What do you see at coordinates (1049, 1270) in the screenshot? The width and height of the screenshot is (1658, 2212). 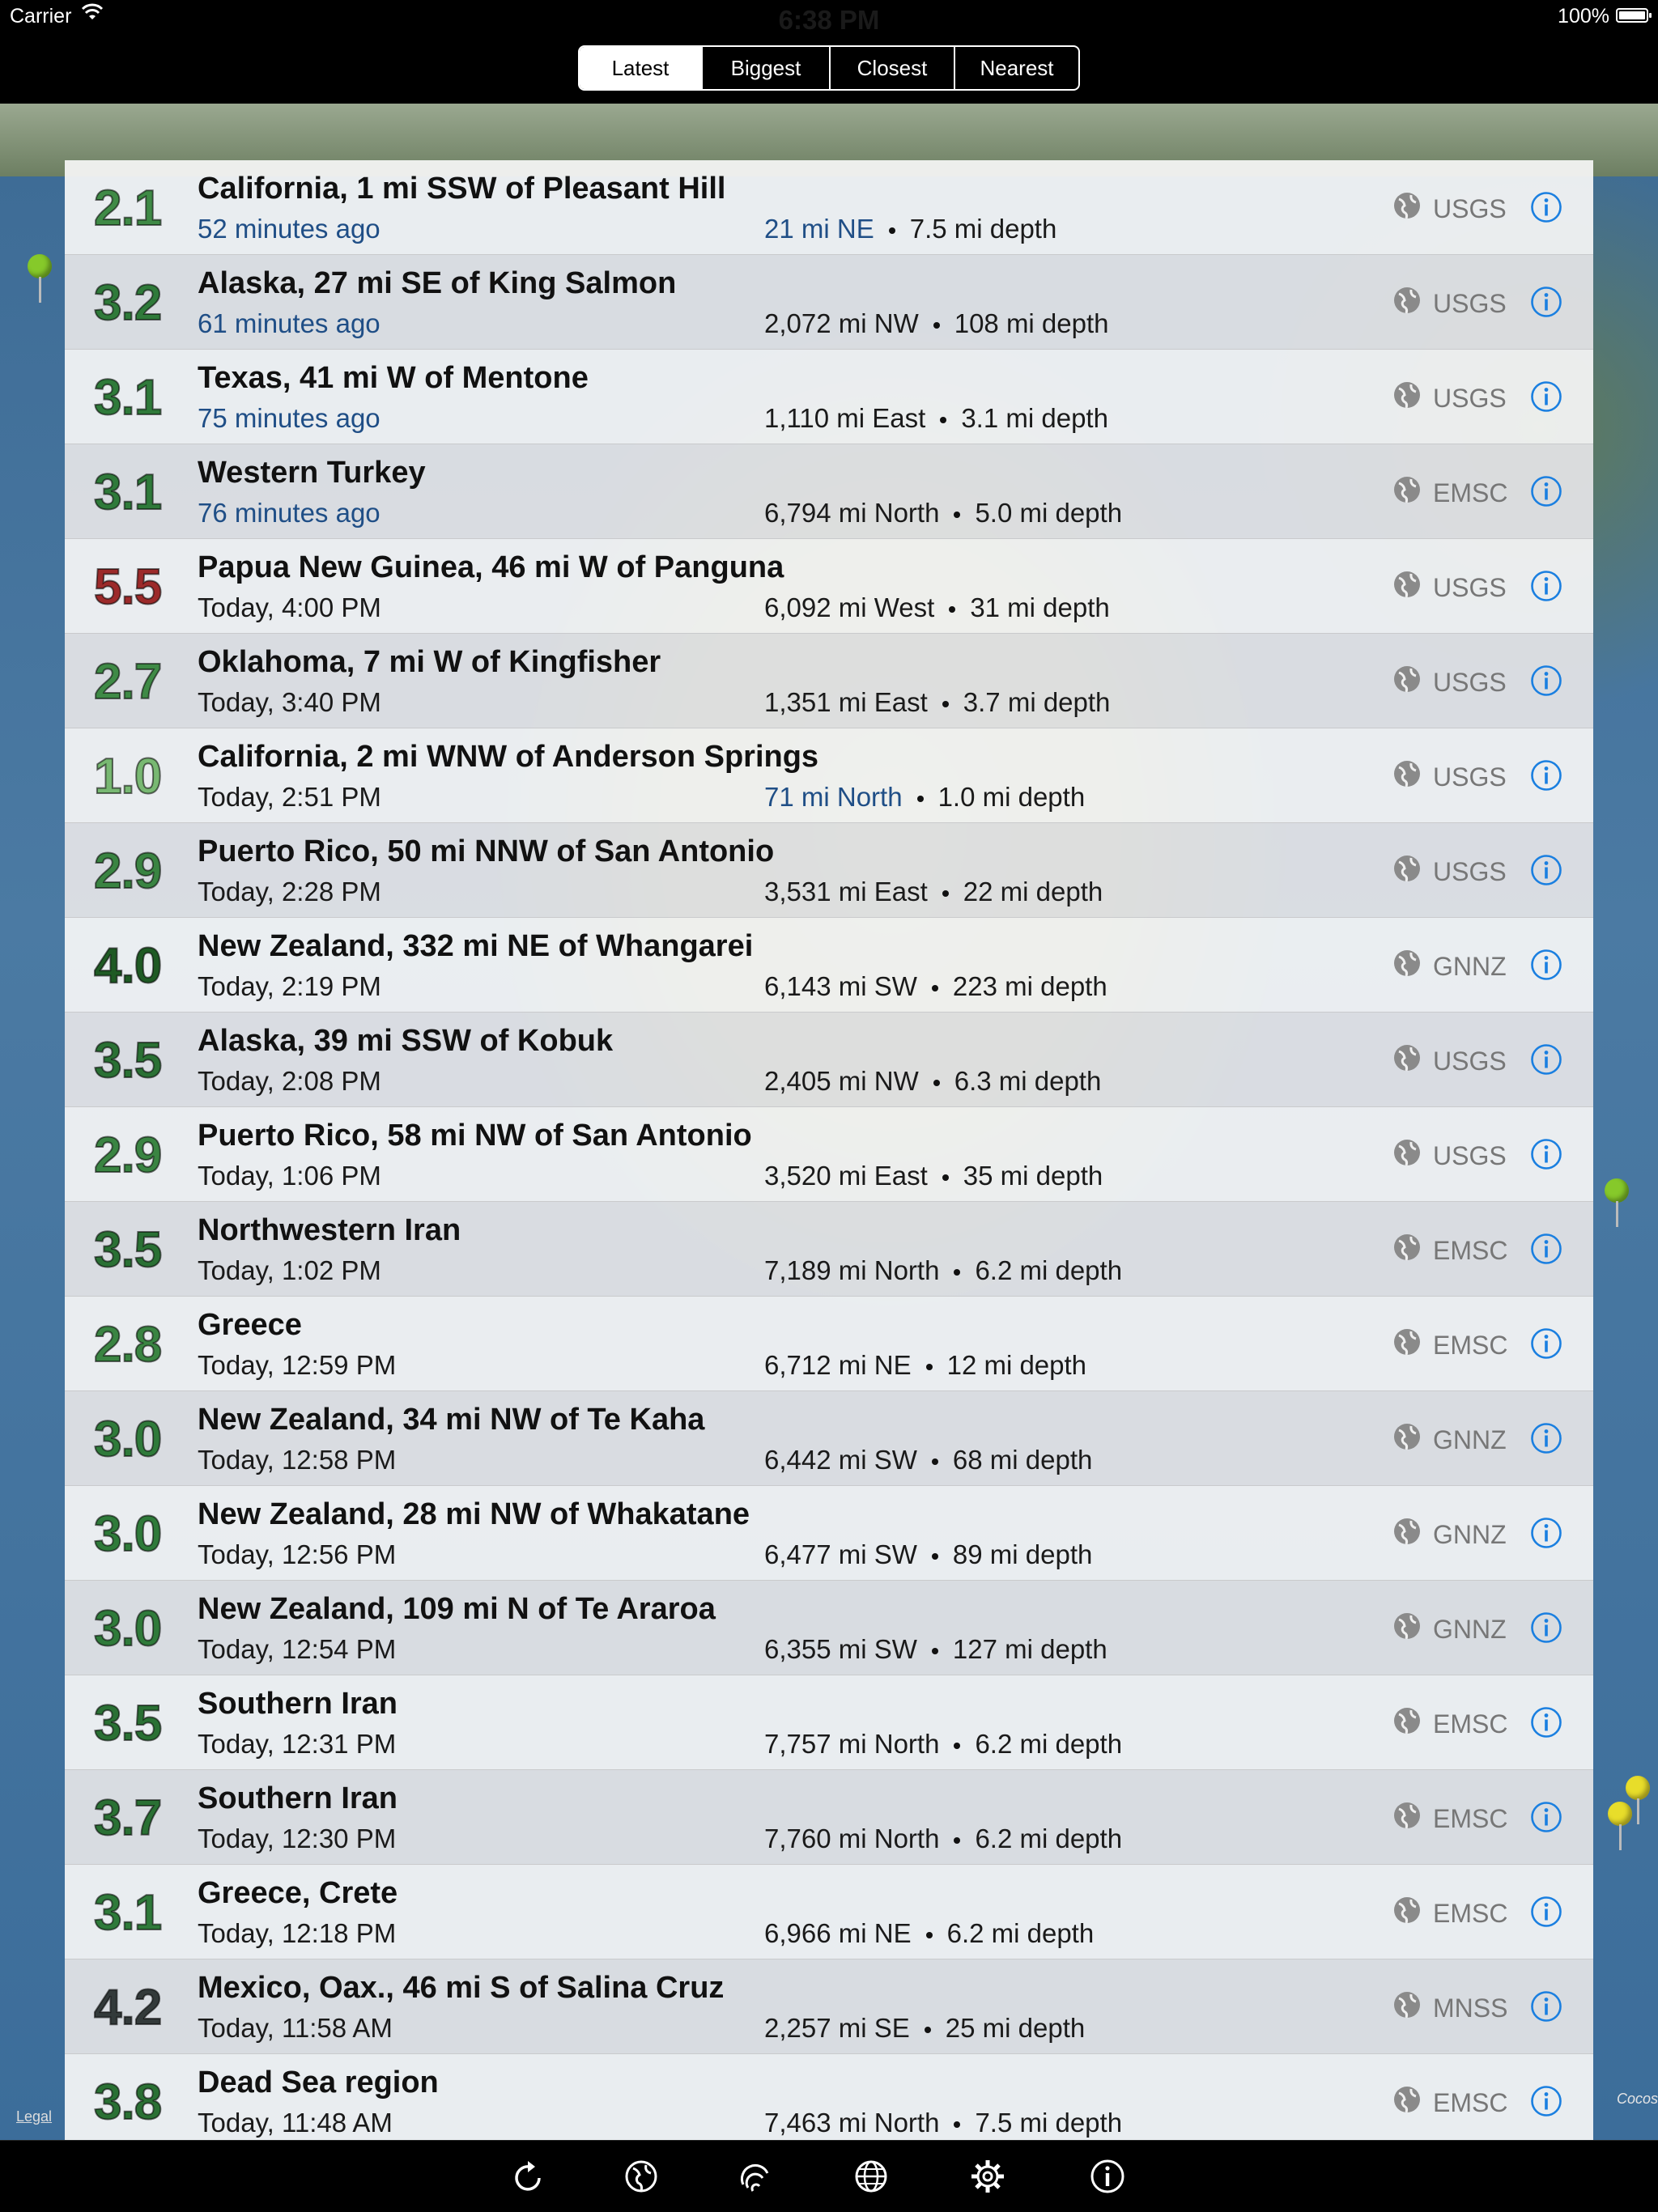 I see `quake-depth: 6.2 mi depth` at bounding box center [1049, 1270].